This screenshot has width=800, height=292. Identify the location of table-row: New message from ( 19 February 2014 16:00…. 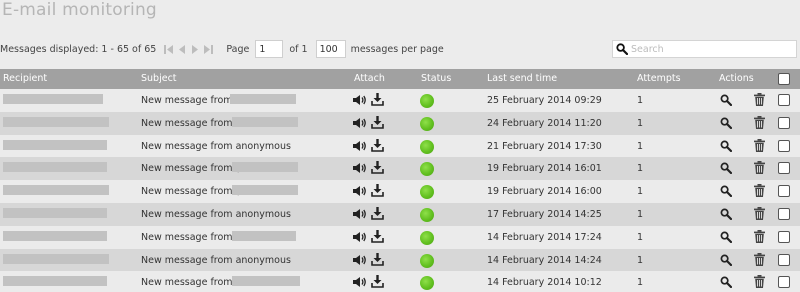
(400, 191).